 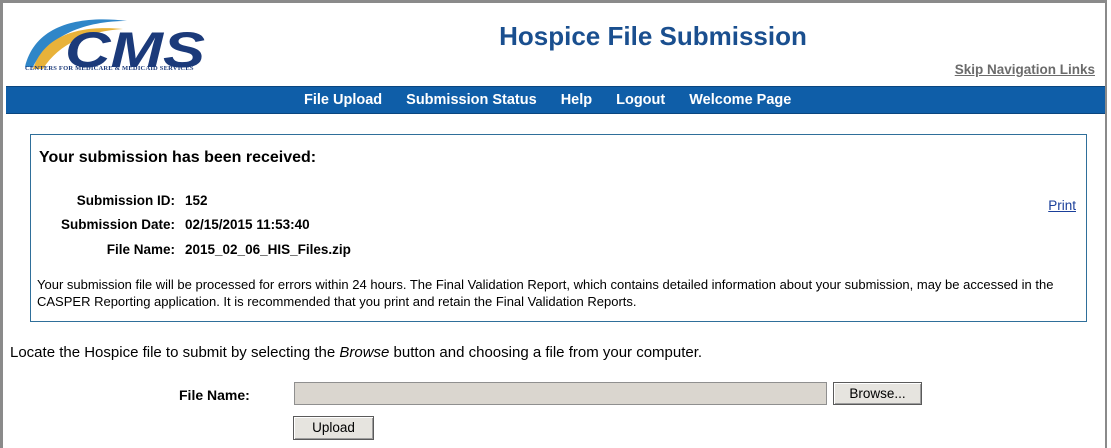 What do you see at coordinates (471, 100) in the screenshot?
I see `nav-submission-status: Submission Status` at bounding box center [471, 100].